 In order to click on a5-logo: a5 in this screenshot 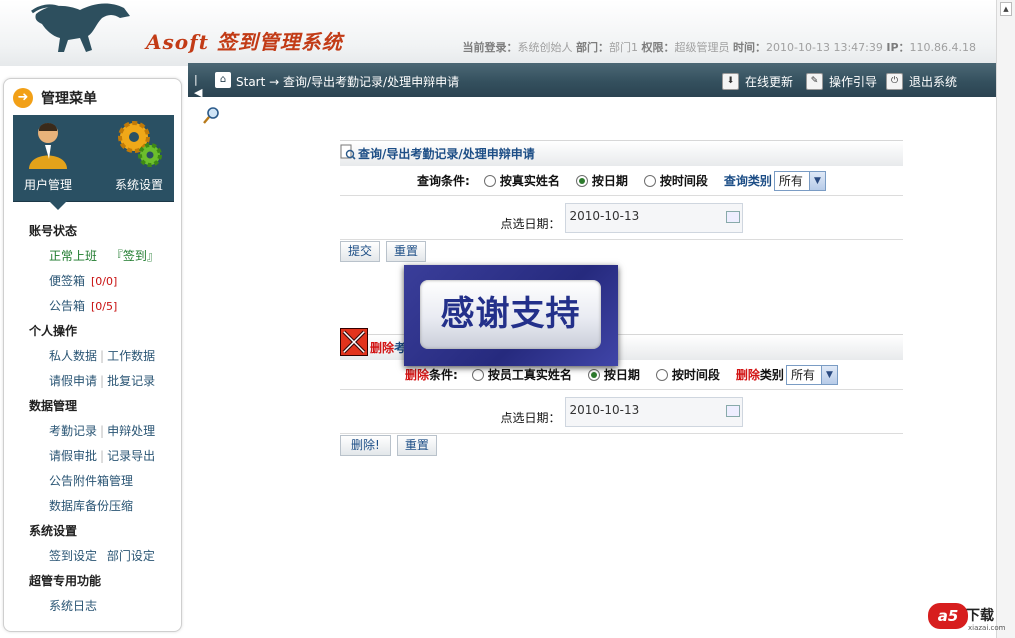, I will do `click(948, 616)`.